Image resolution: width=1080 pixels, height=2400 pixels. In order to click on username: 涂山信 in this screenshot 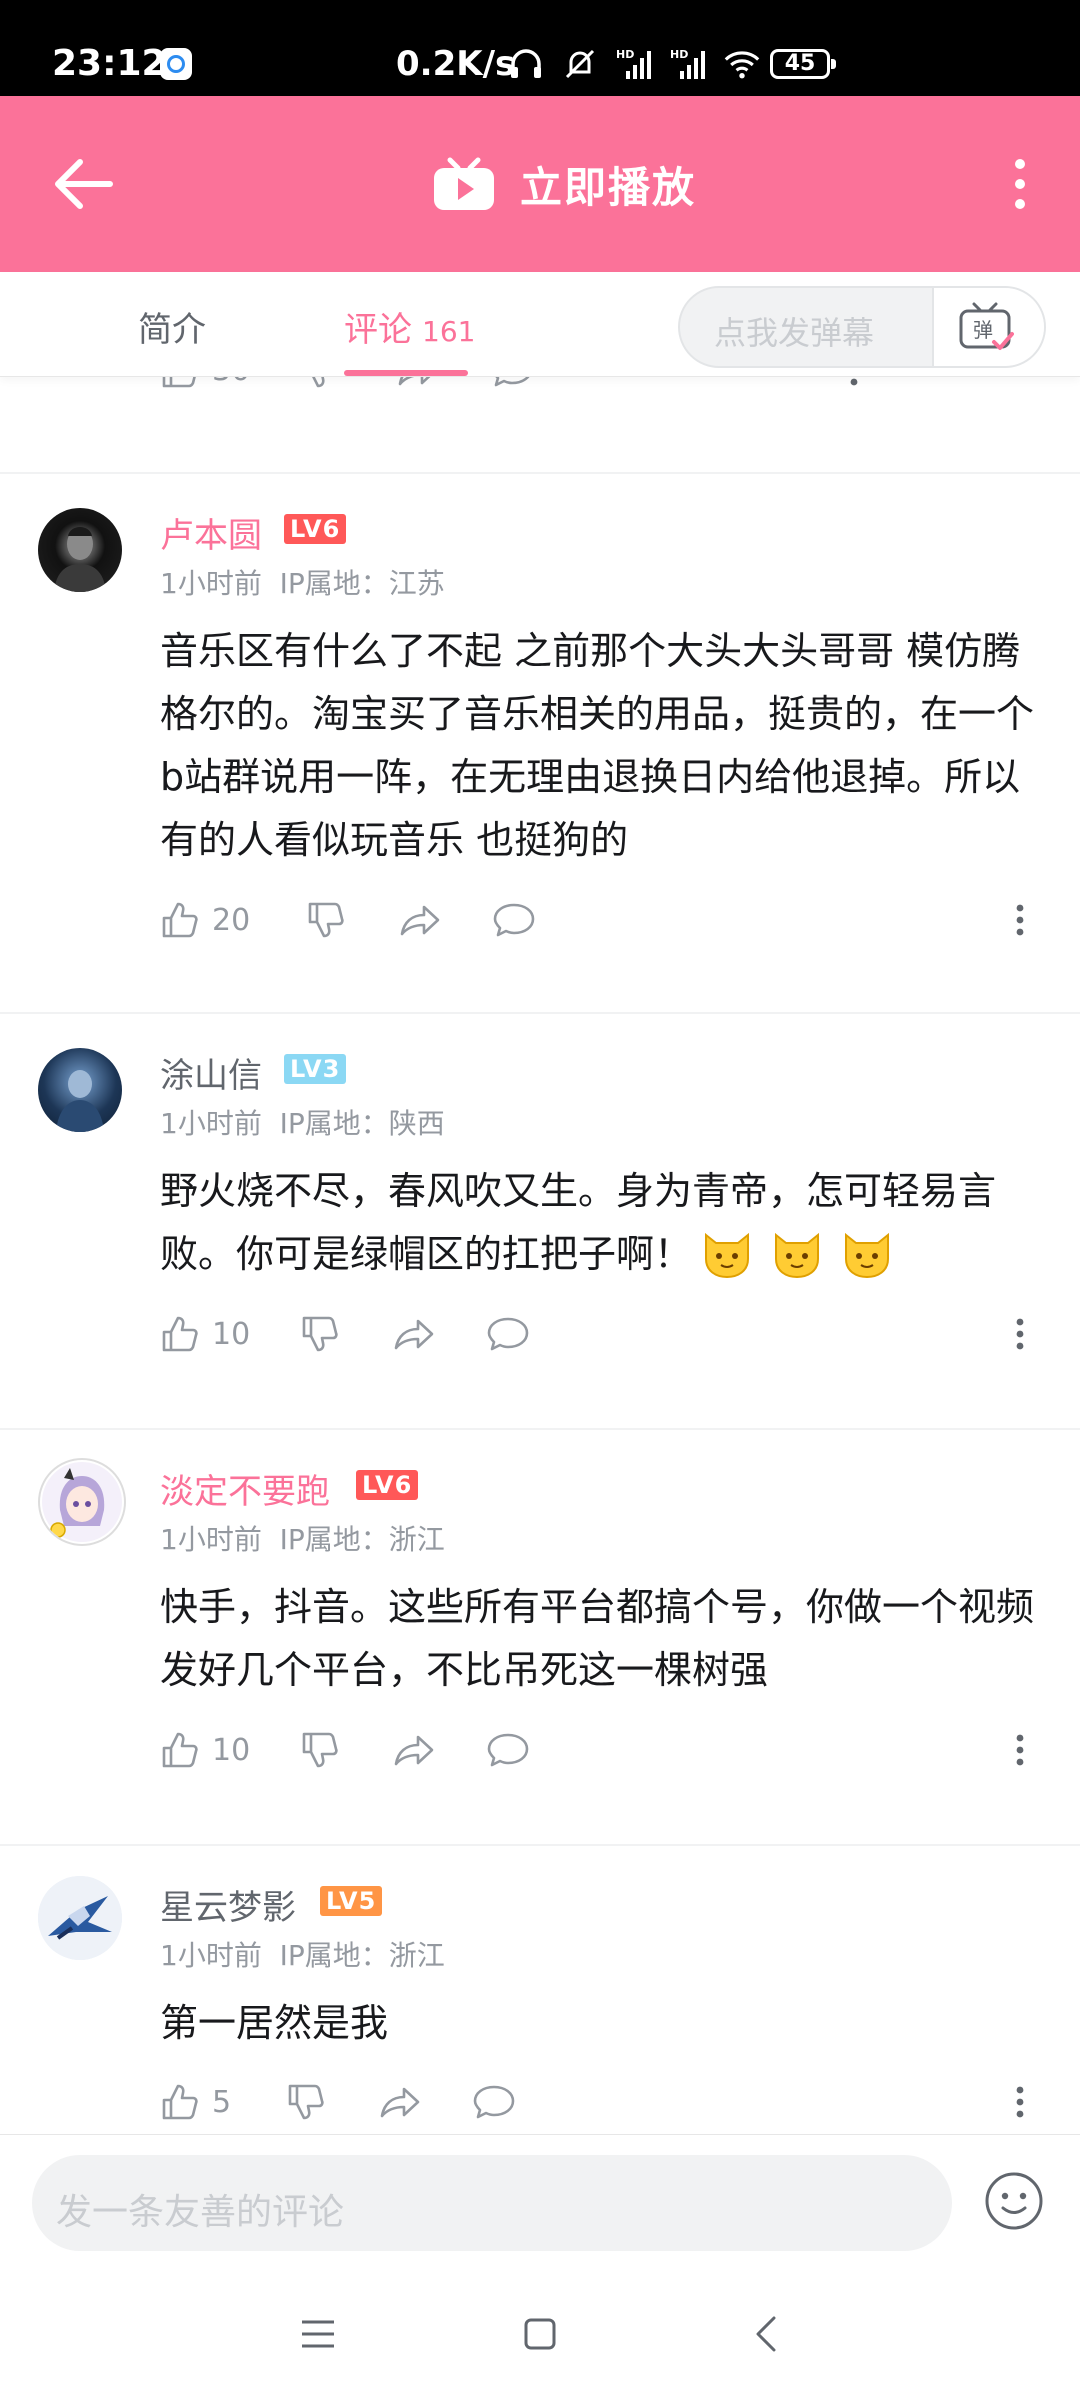, I will do `click(211, 1072)`.